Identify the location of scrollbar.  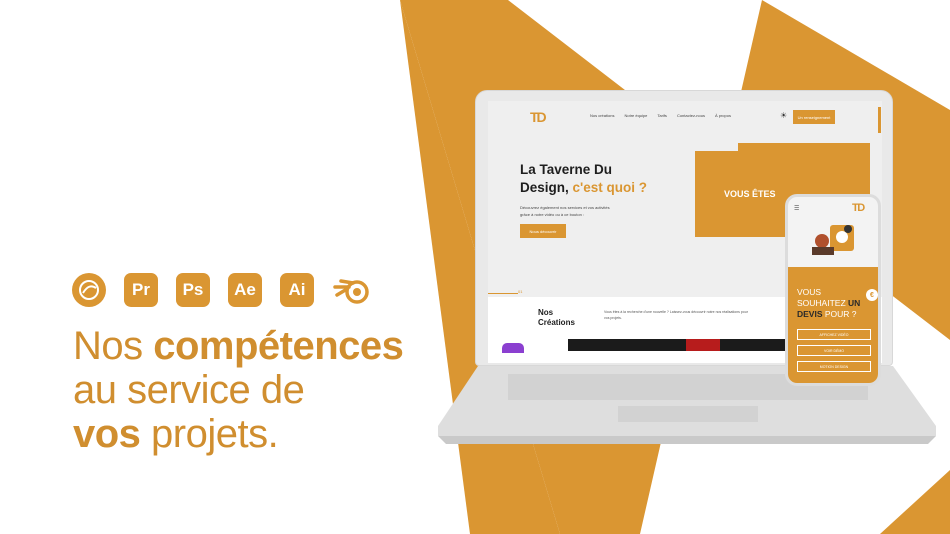
(879, 120).